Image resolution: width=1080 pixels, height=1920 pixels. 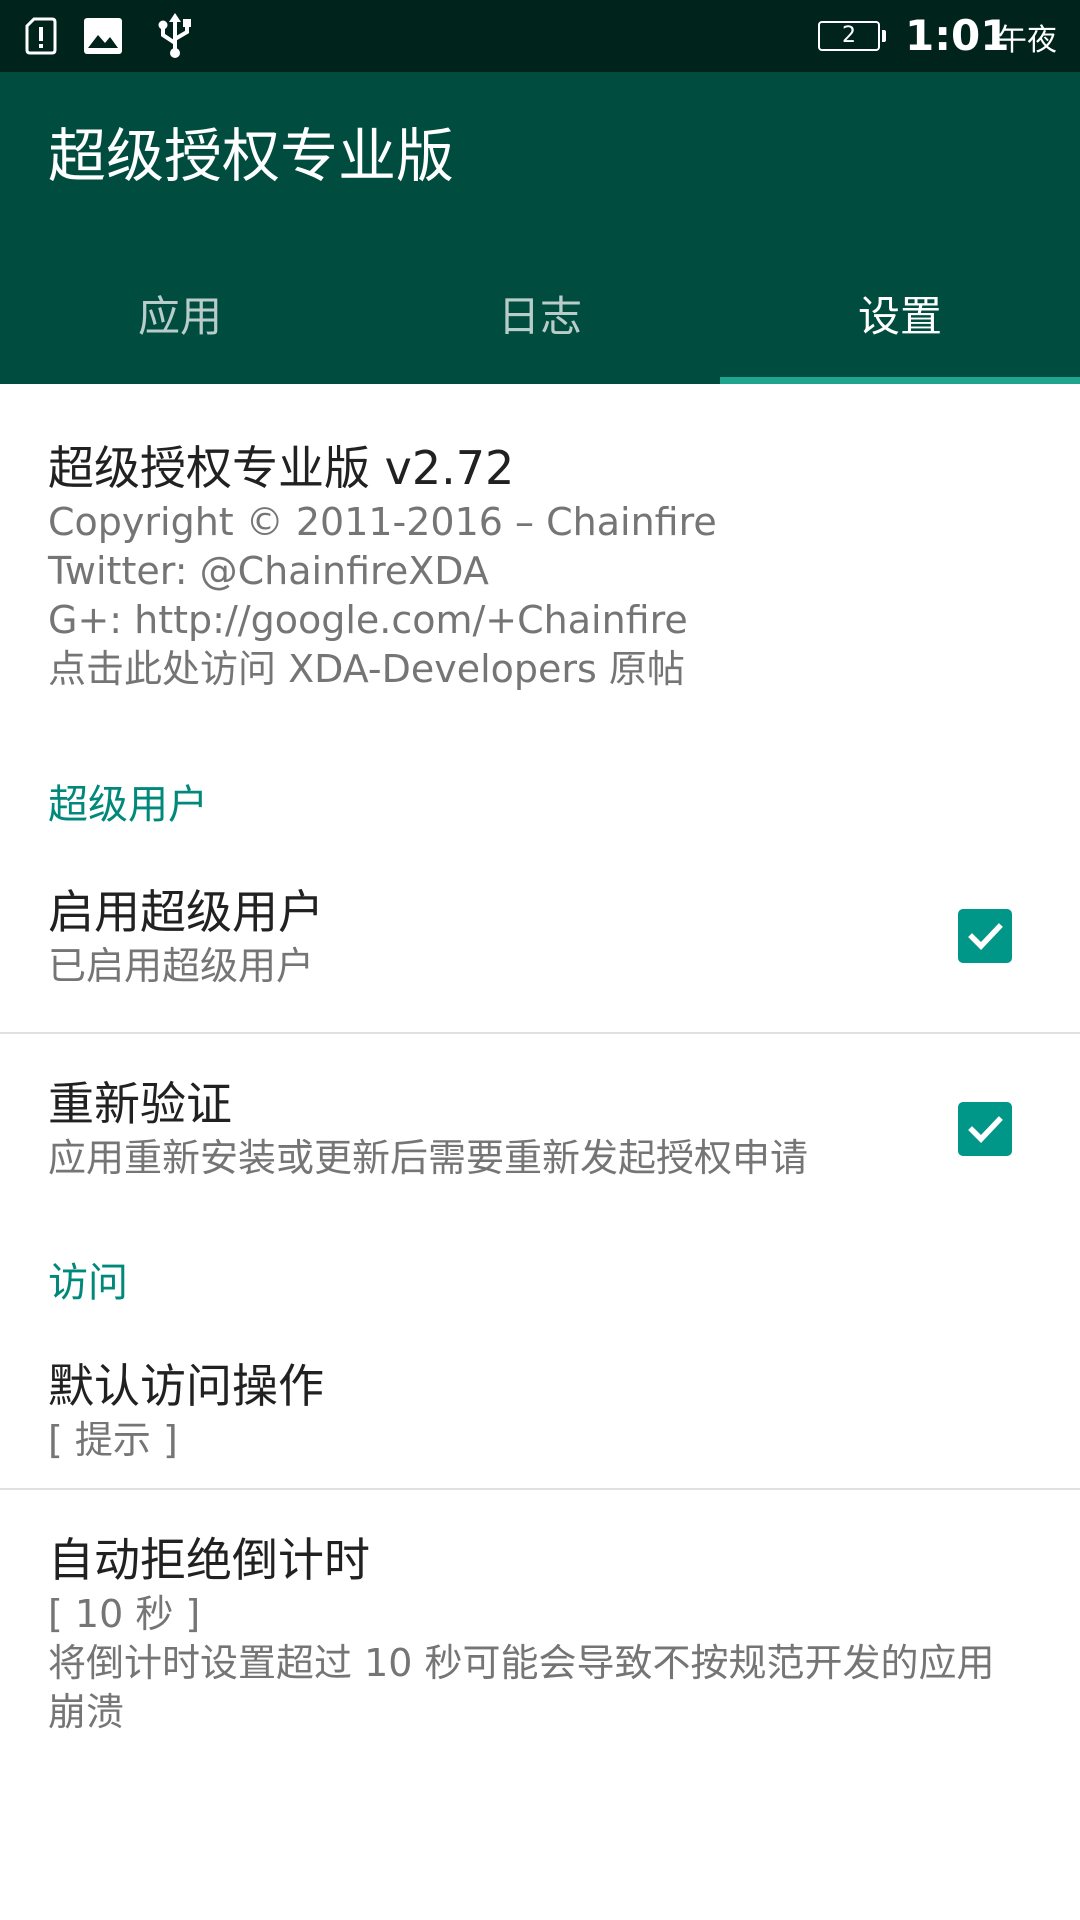 I want to click on clock-period: 午夜, so click(x=1027, y=40).